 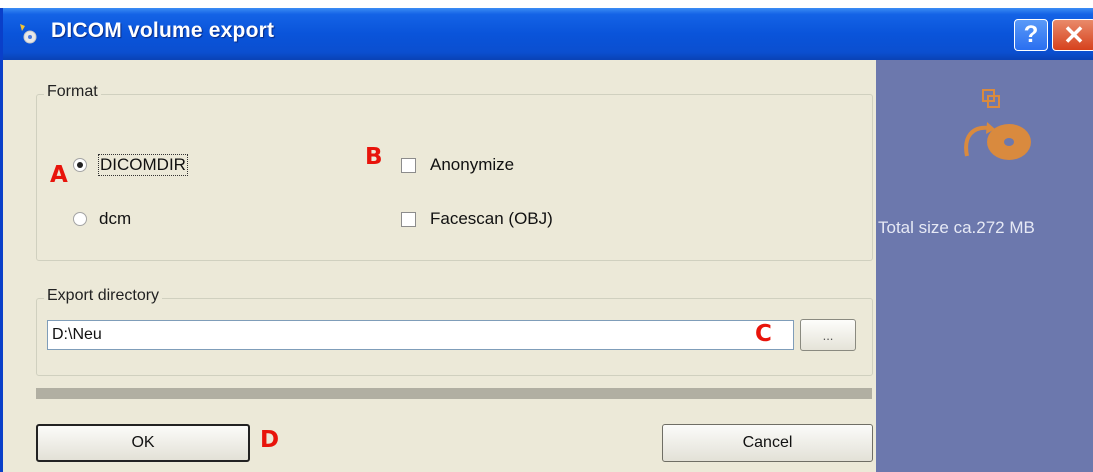 What do you see at coordinates (80, 165) in the screenshot?
I see `radio-dicomdir-indicator` at bounding box center [80, 165].